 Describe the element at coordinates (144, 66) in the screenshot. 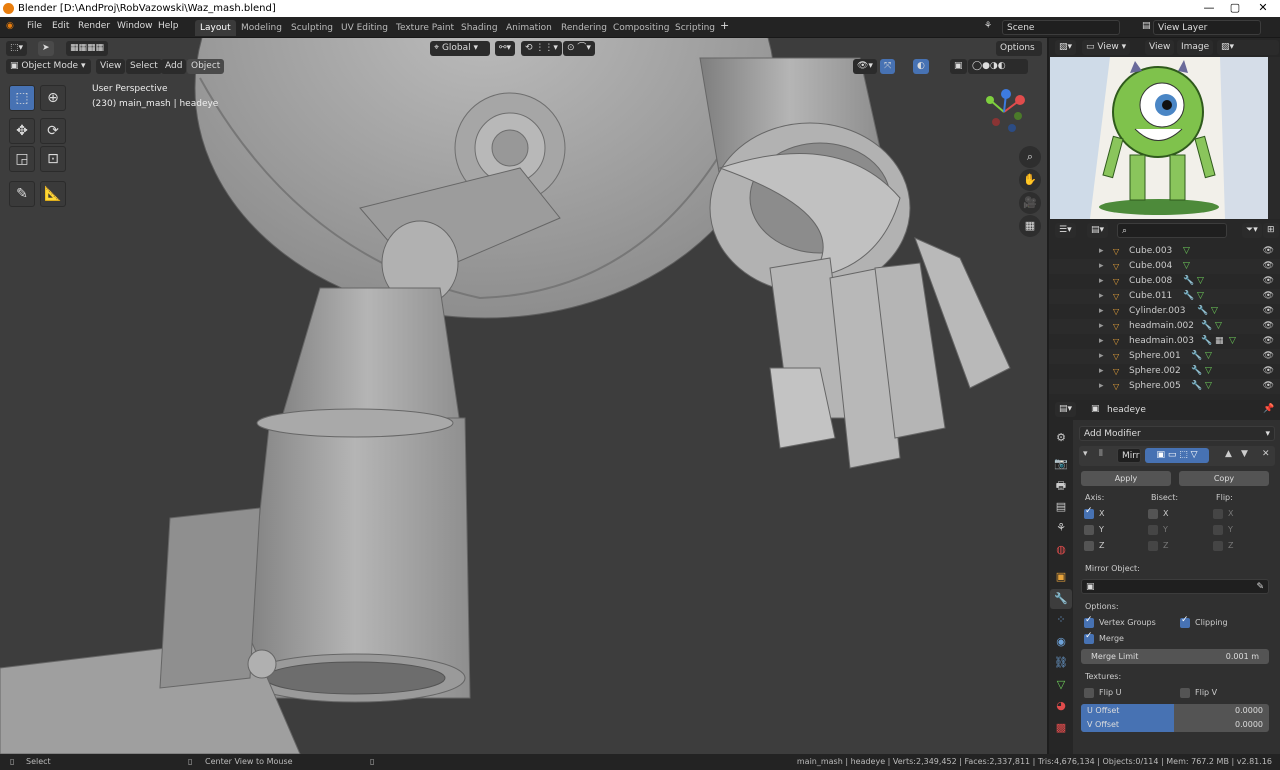

I see `select-menu: Select` at that location.